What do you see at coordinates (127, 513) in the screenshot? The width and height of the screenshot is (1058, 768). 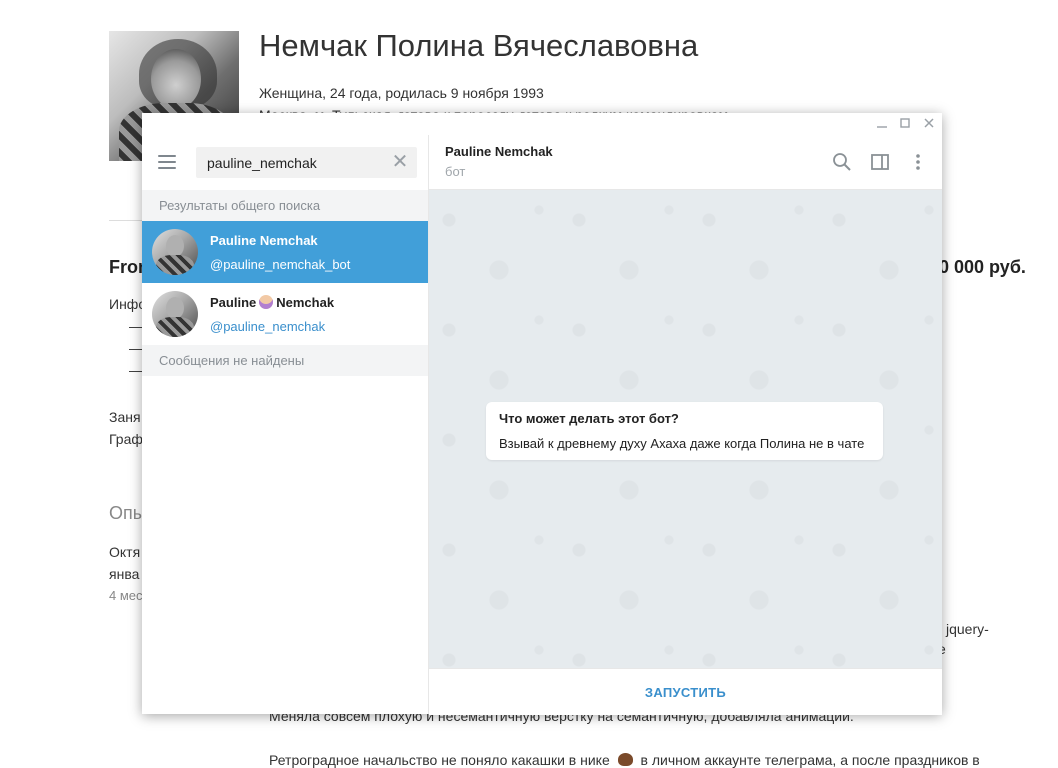 I see `experience-heading: Опы` at bounding box center [127, 513].